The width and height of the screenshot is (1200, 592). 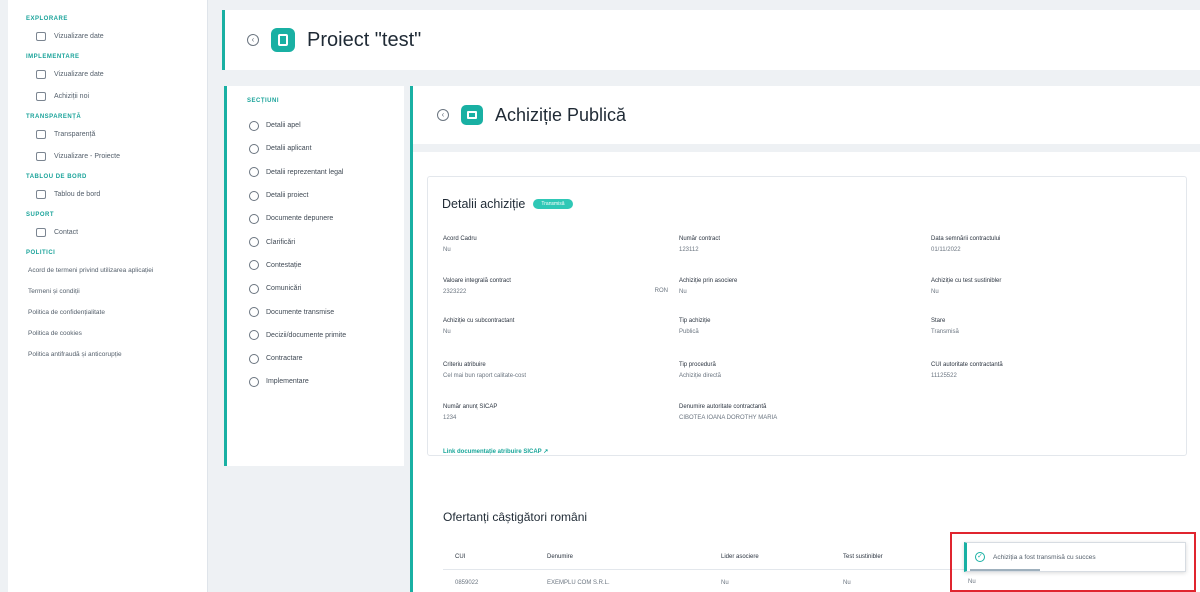 I want to click on sidebar-section-title: POLITICI, so click(x=41, y=253).